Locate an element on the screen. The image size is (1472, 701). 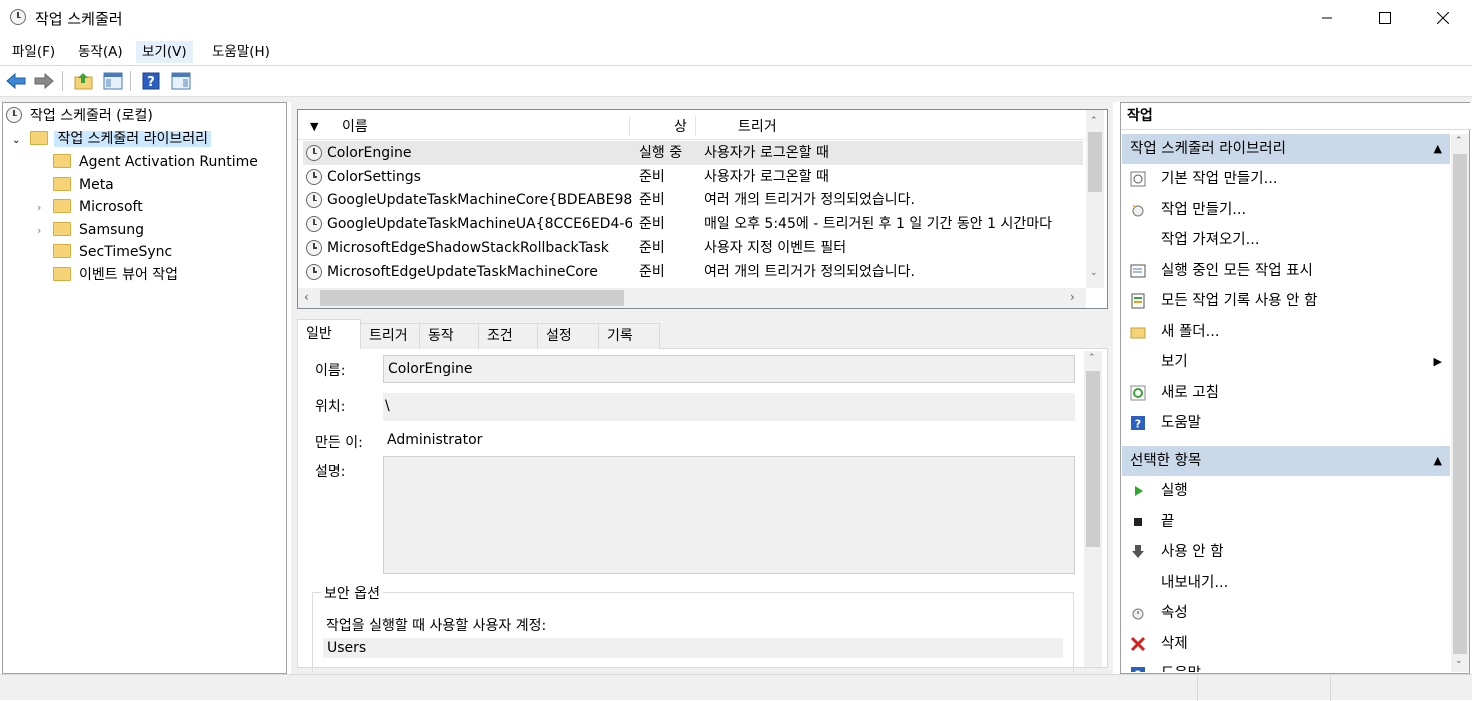
tab-triggers: 트리거 is located at coordinates (390, 336).